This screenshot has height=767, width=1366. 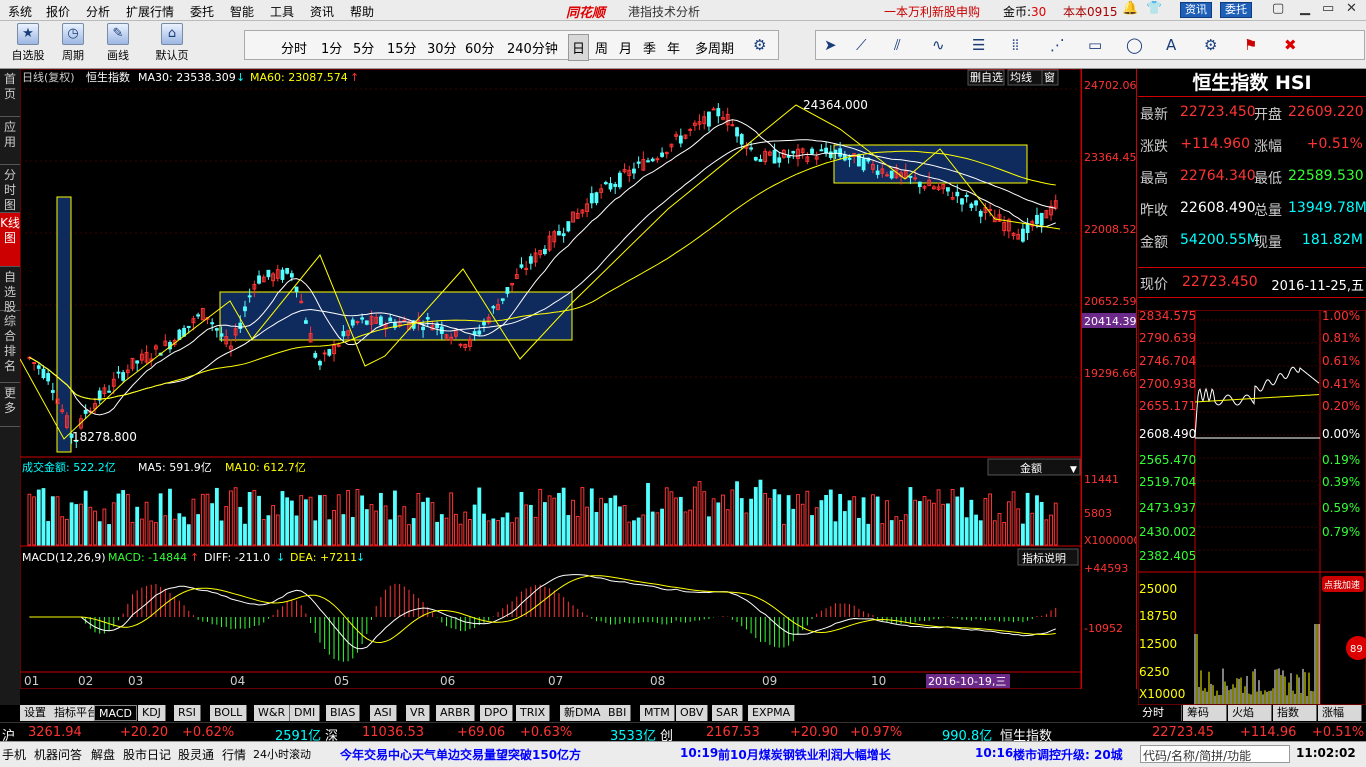 I want to click on status-quote: 行情, so click(x=234, y=754).